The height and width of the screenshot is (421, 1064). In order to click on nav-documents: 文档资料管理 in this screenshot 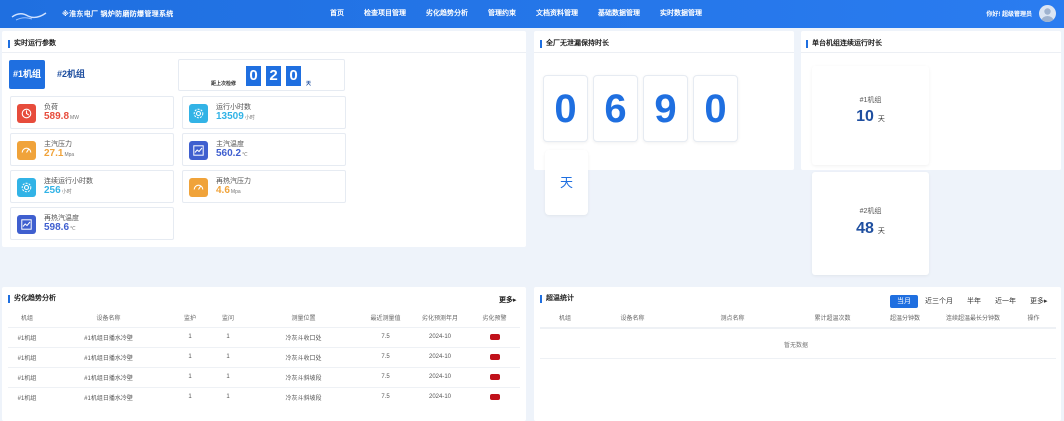, I will do `click(557, 14)`.